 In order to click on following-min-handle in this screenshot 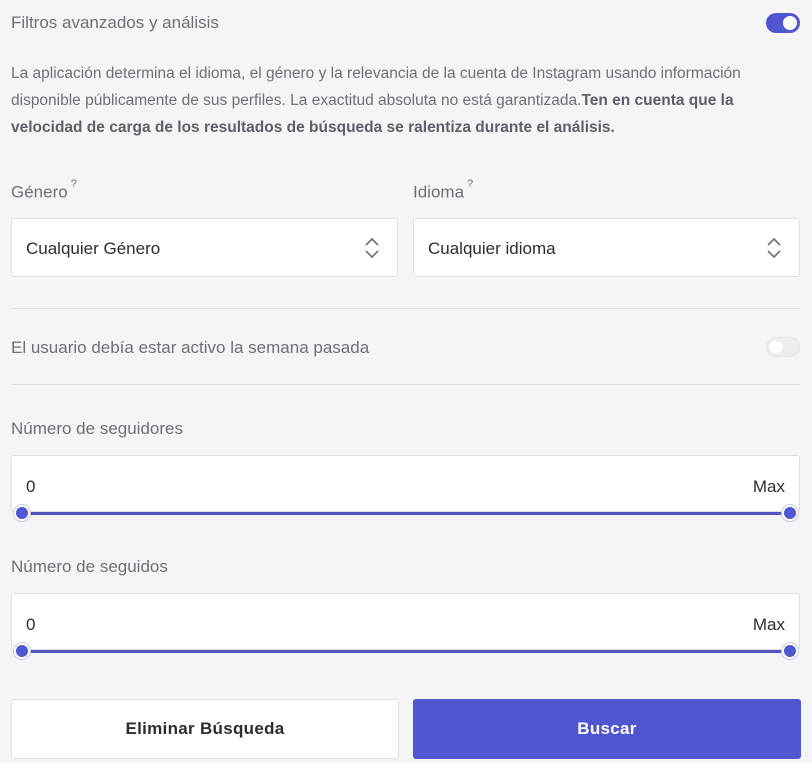, I will do `click(22, 651)`.